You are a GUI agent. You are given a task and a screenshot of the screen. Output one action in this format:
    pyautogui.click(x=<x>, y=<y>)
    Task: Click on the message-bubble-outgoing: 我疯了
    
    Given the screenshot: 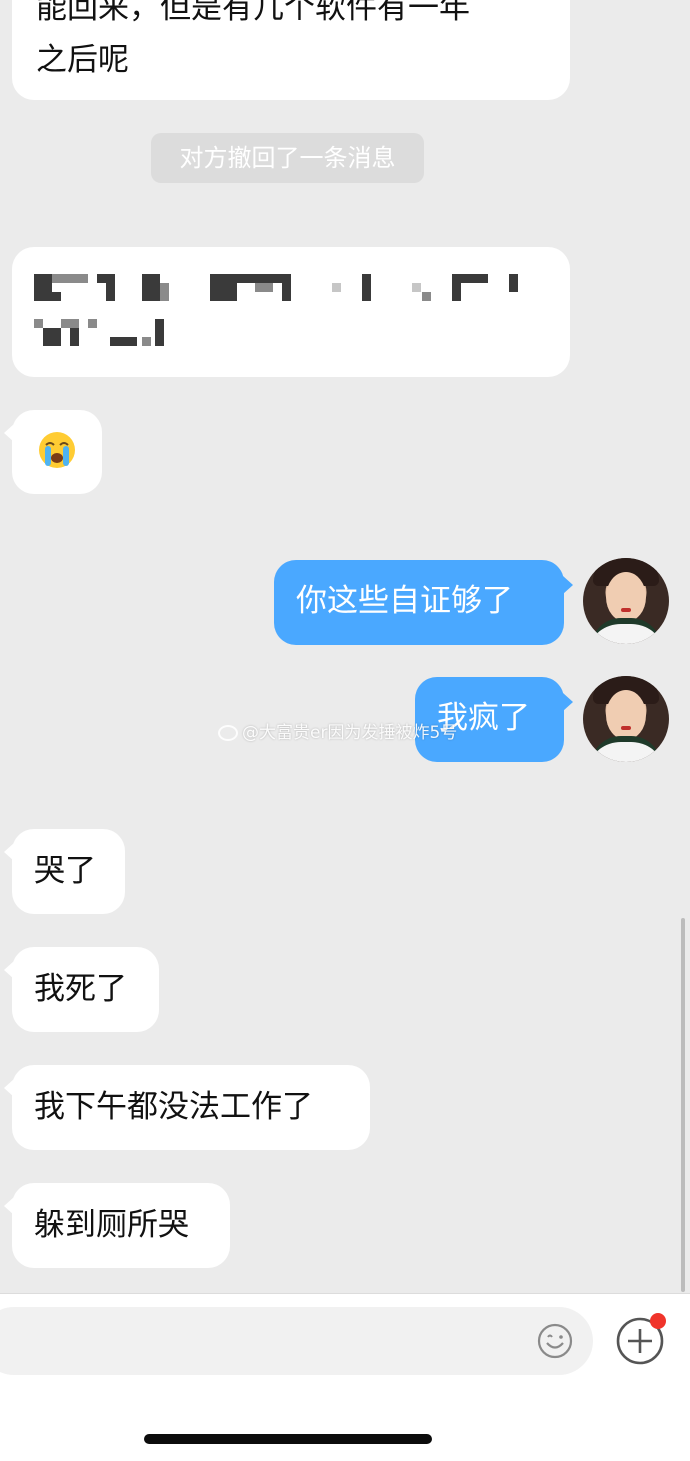 What is the action you would take?
    pyautogui.click(x=494, y=719)
    